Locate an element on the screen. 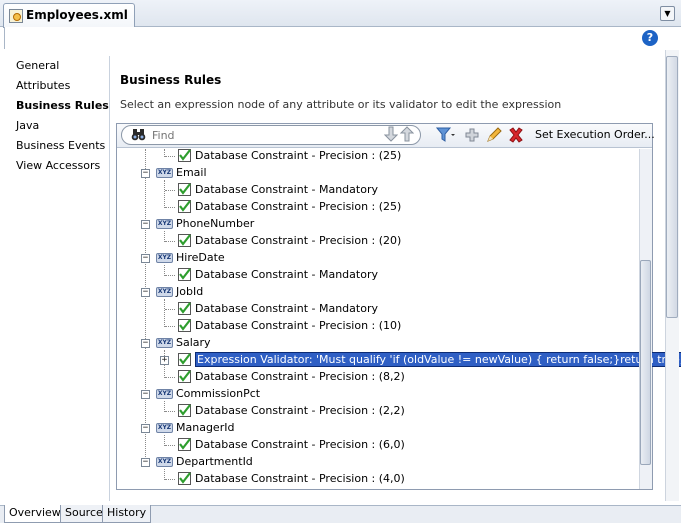 The image size is (681, 523). sidebar-item-business-rules: Business Rules is located at coordinates (62, 105).